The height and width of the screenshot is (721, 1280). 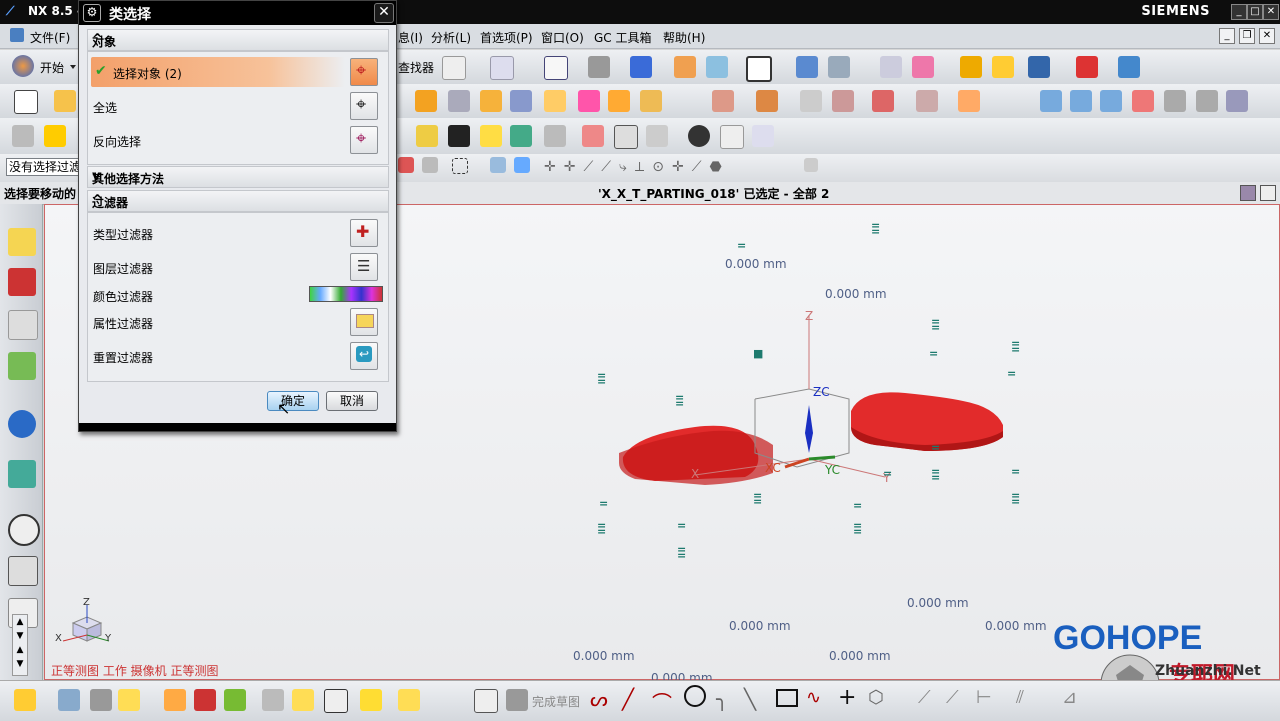 I want to click on measure-icon, so click(x=1087, y=67).